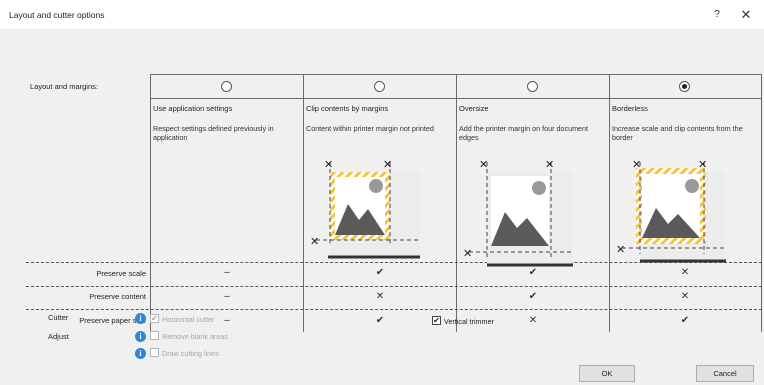  Describe the element at coordinates (717, 15) in the screenshot. I see `help-button: ?` at that location.